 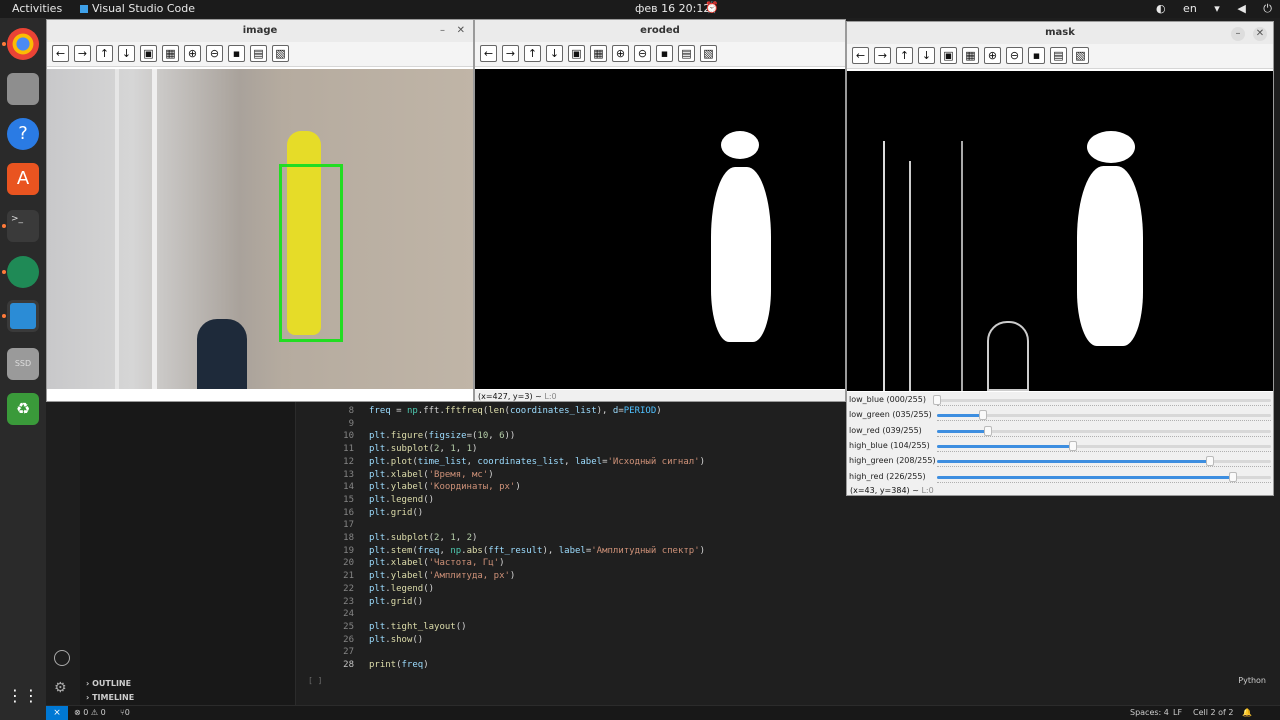 What do you see at coordinates (672, 8) in the screenshot?
I see `clock: фев 16 20:12` at bounding box center [672, 8].